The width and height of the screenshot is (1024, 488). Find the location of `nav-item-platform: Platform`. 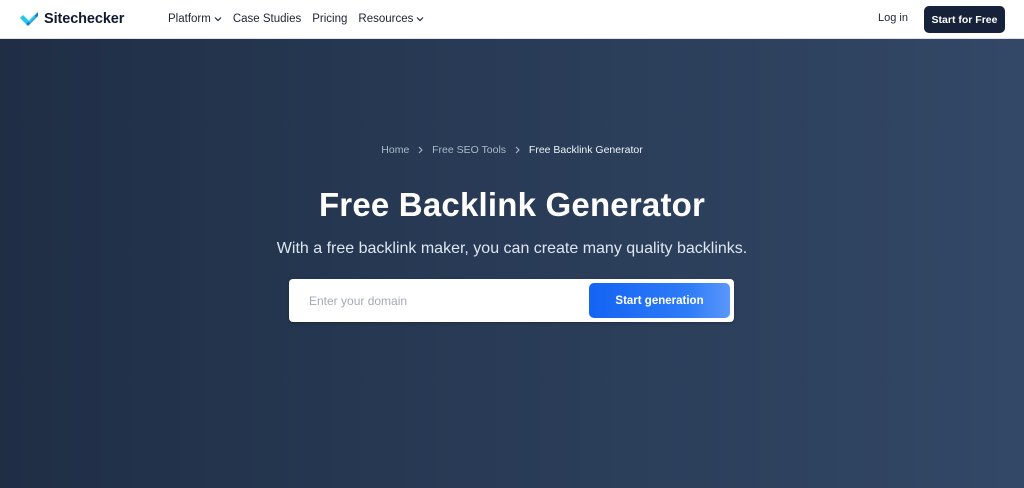

nav-item-platform: Platform is located at coordinates (195, 19).